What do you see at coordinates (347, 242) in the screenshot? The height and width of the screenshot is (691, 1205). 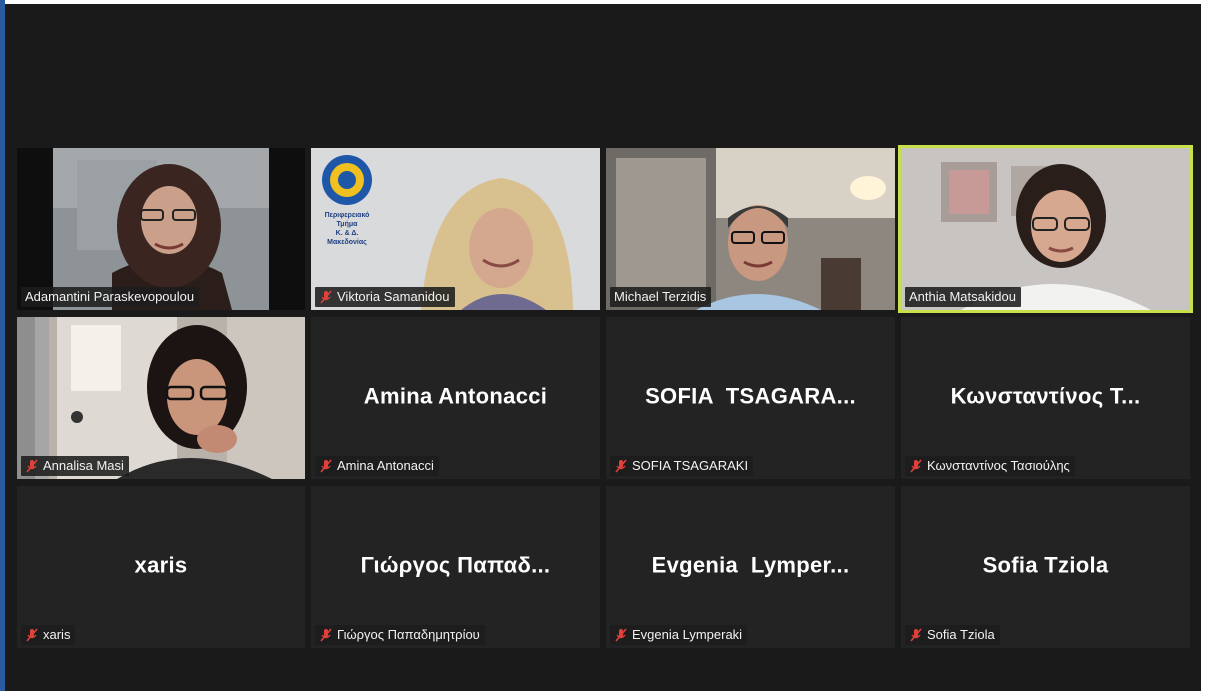 I see `logo-text: Μακεδονίας` at bounding box center [347, 242].